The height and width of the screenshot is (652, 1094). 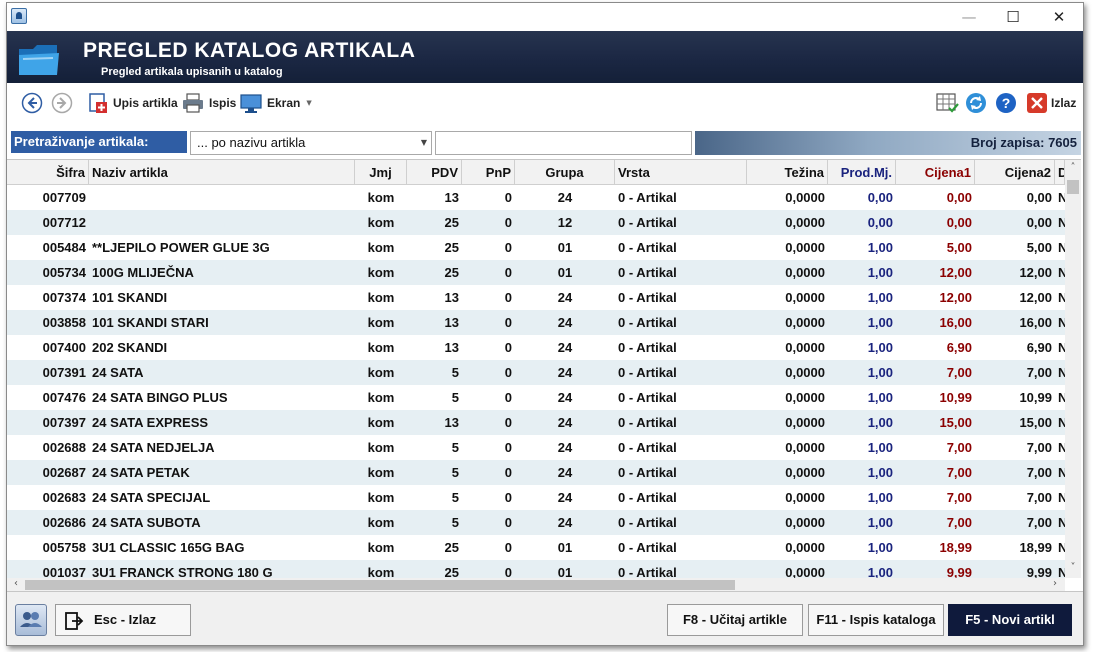 What do you see at coordinates (62, 103) in the screenshot?
I see `arrow-right-icon` at bounding box center [62, 103].